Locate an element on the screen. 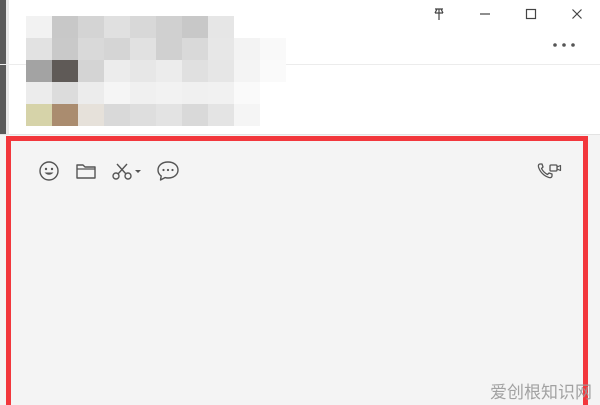 Image resolution: width=600 pixels, height=405 pixels. chat-history-icon is located at coordinates (168, 173).